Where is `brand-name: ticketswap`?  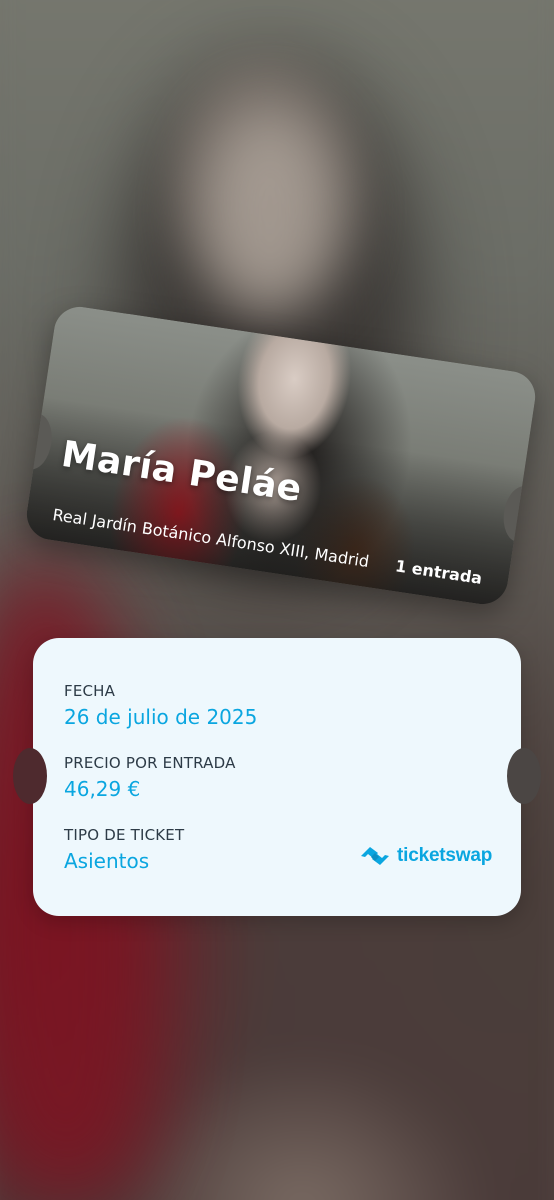 brand-name: ticketswap is located at coordinates (445, 855).